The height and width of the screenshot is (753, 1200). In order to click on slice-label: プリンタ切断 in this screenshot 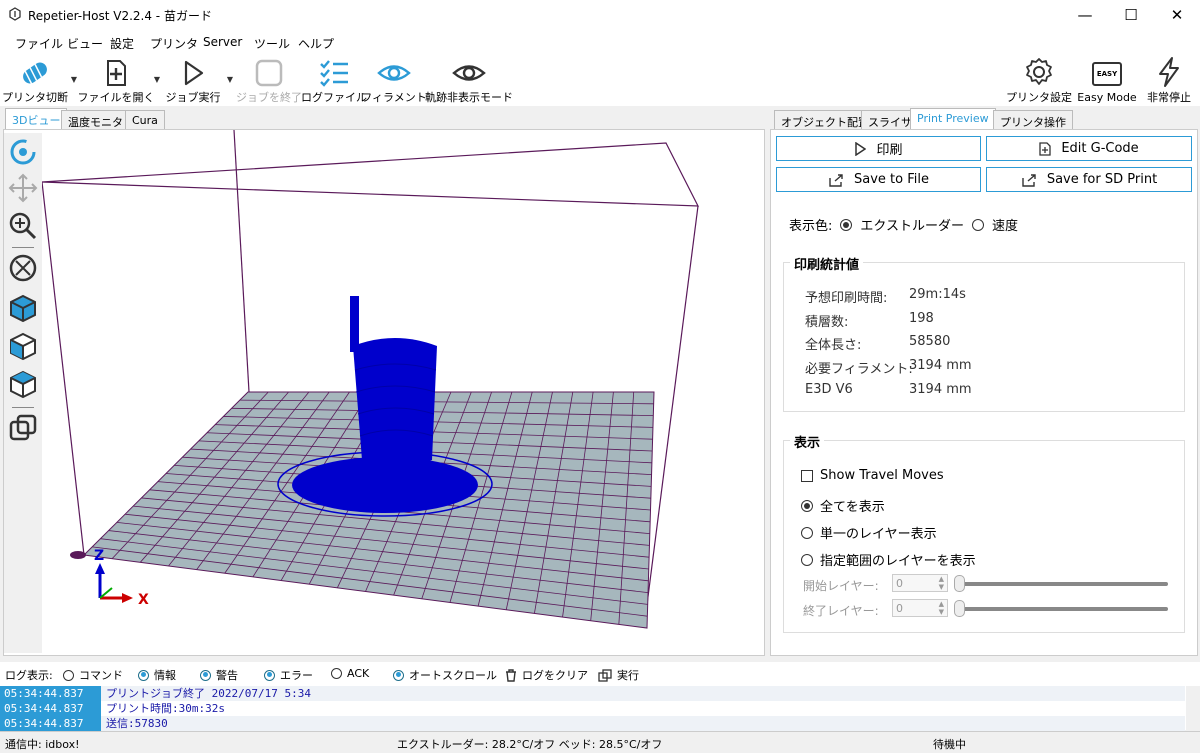, I will do `click(35, 97)`.